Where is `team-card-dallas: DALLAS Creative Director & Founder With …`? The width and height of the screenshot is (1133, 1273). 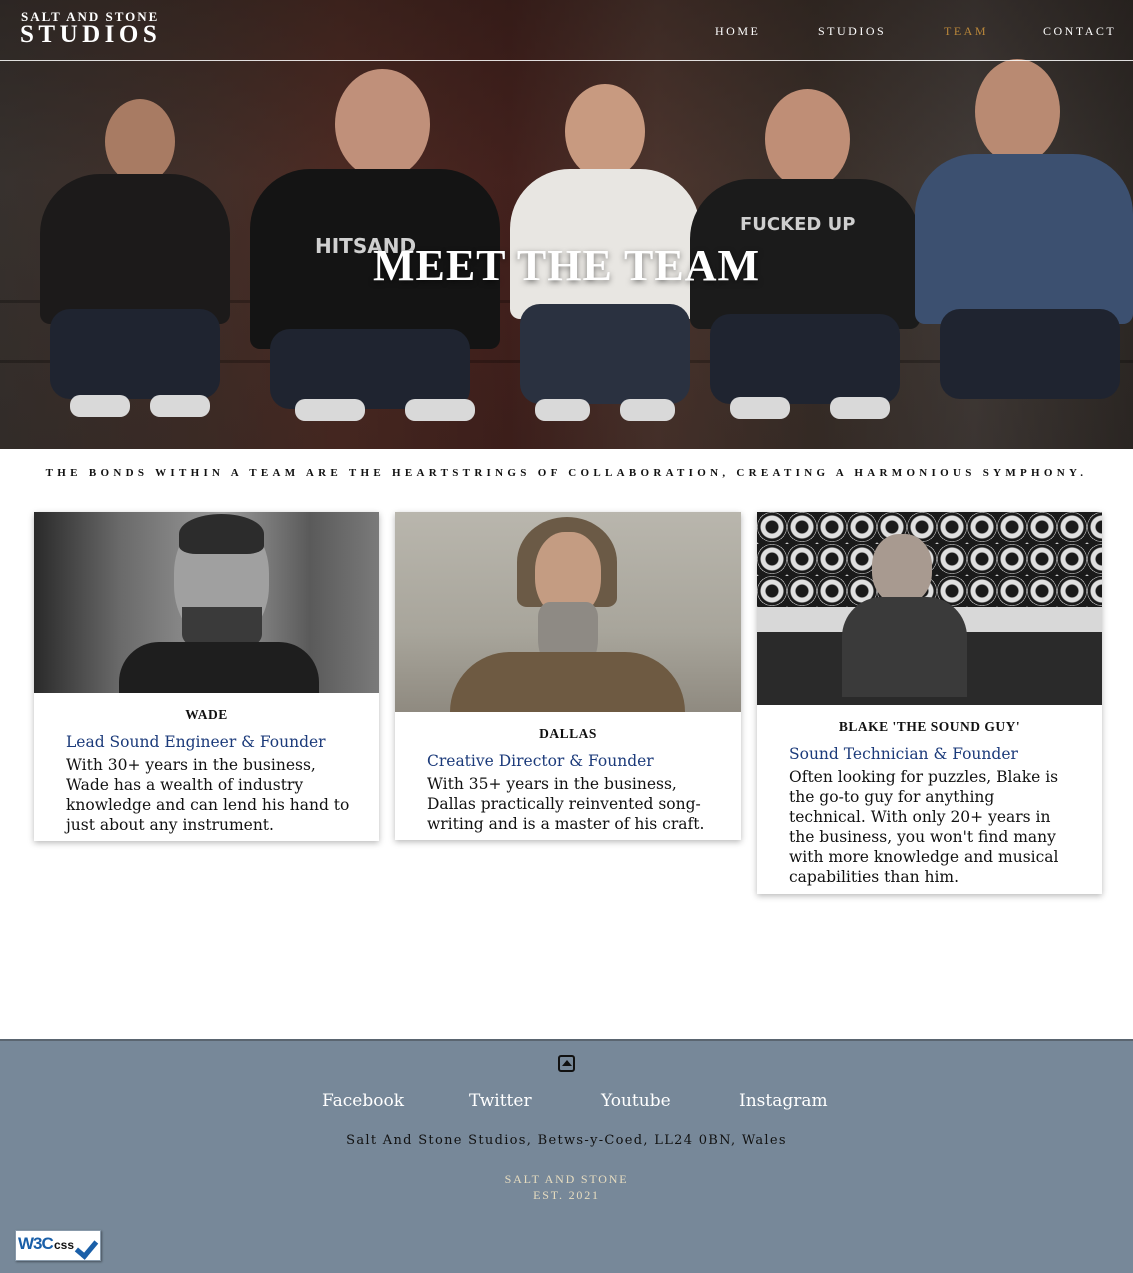 team-card-dallas: DALLAS Creative Director & Founder With … is located at coordinates (568, 676).